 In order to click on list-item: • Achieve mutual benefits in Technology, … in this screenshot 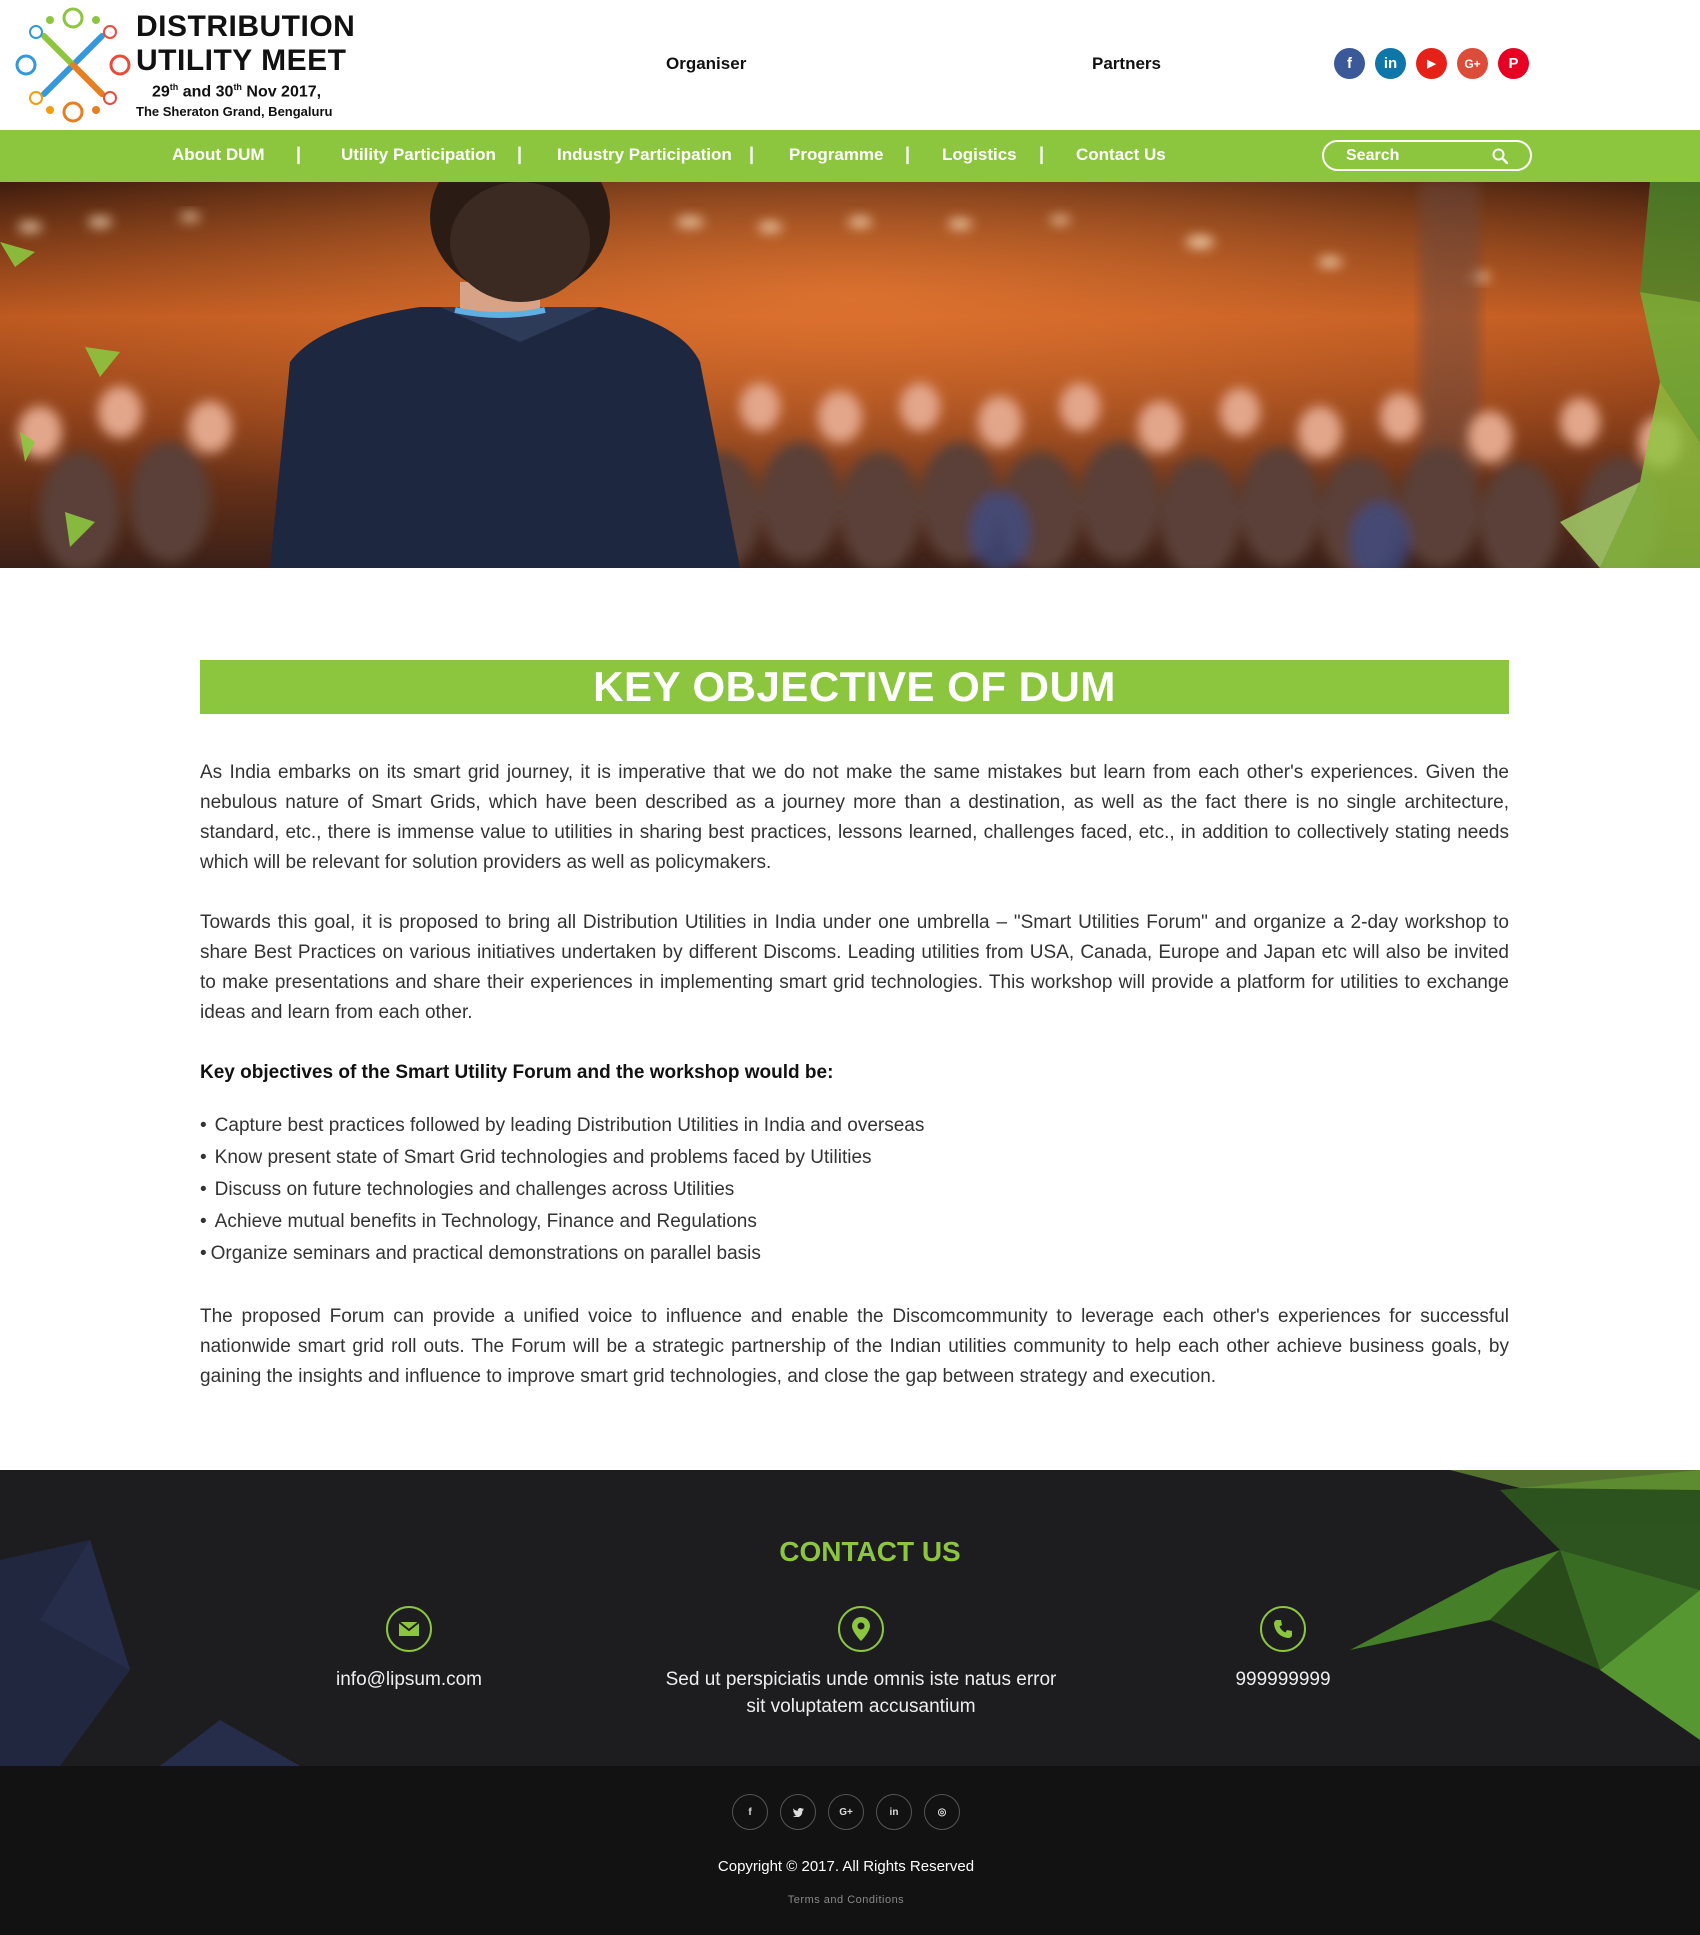, I will do `click(478, 1221)`.